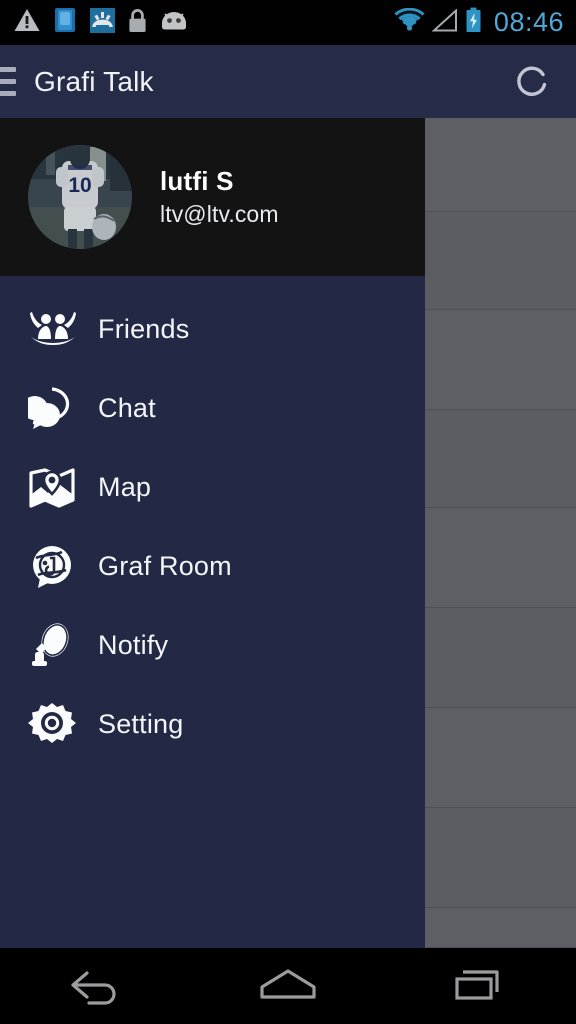  I want to click on drawer-profile-header: 10 lutfi S ltv@ltv.com, so click(212, 197).